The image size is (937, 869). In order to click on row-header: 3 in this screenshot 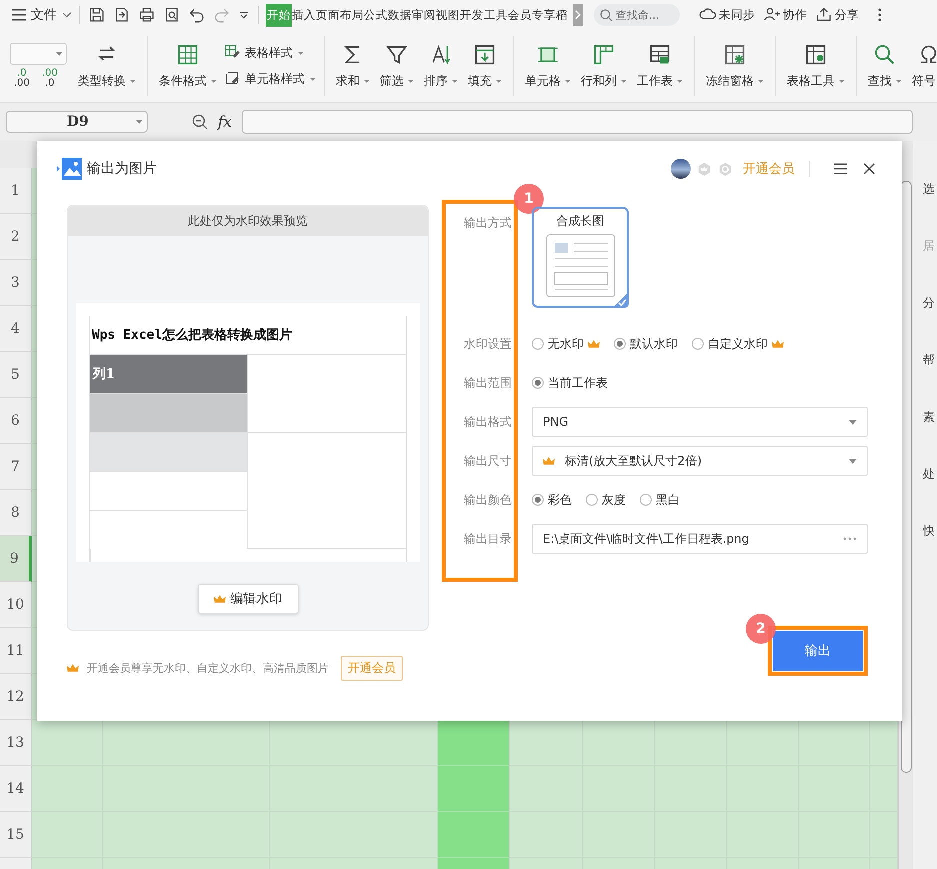, I will do `click(16, 283)`.